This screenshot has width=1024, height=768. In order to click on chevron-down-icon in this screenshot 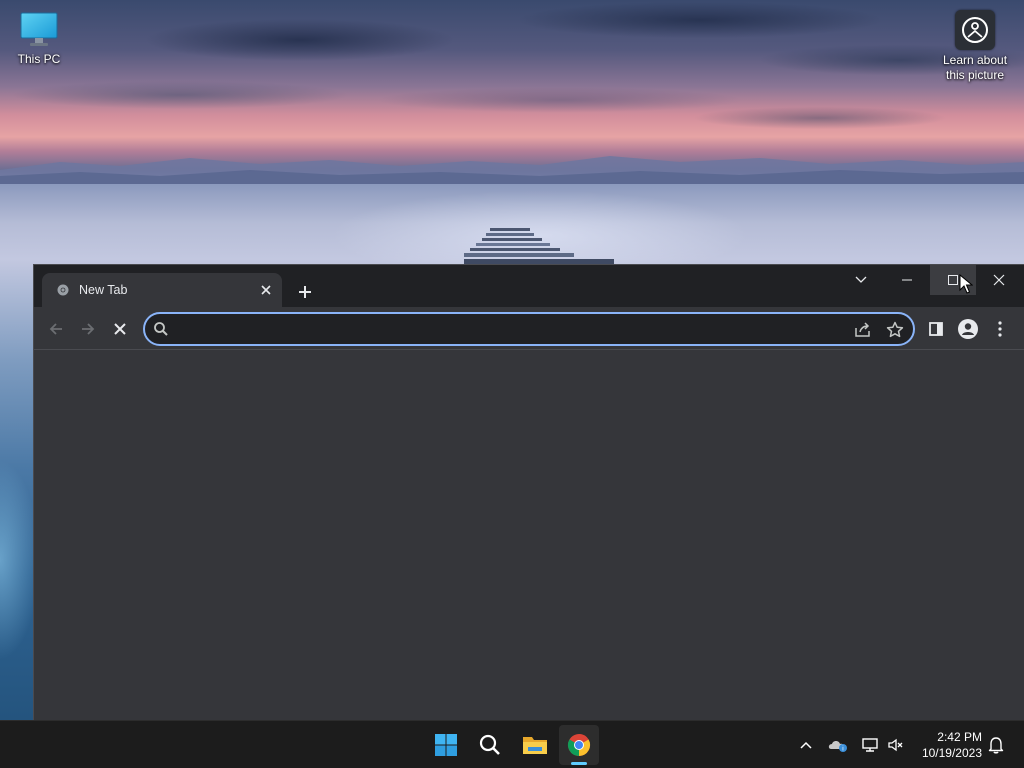, I will do `click(861, 280)`.